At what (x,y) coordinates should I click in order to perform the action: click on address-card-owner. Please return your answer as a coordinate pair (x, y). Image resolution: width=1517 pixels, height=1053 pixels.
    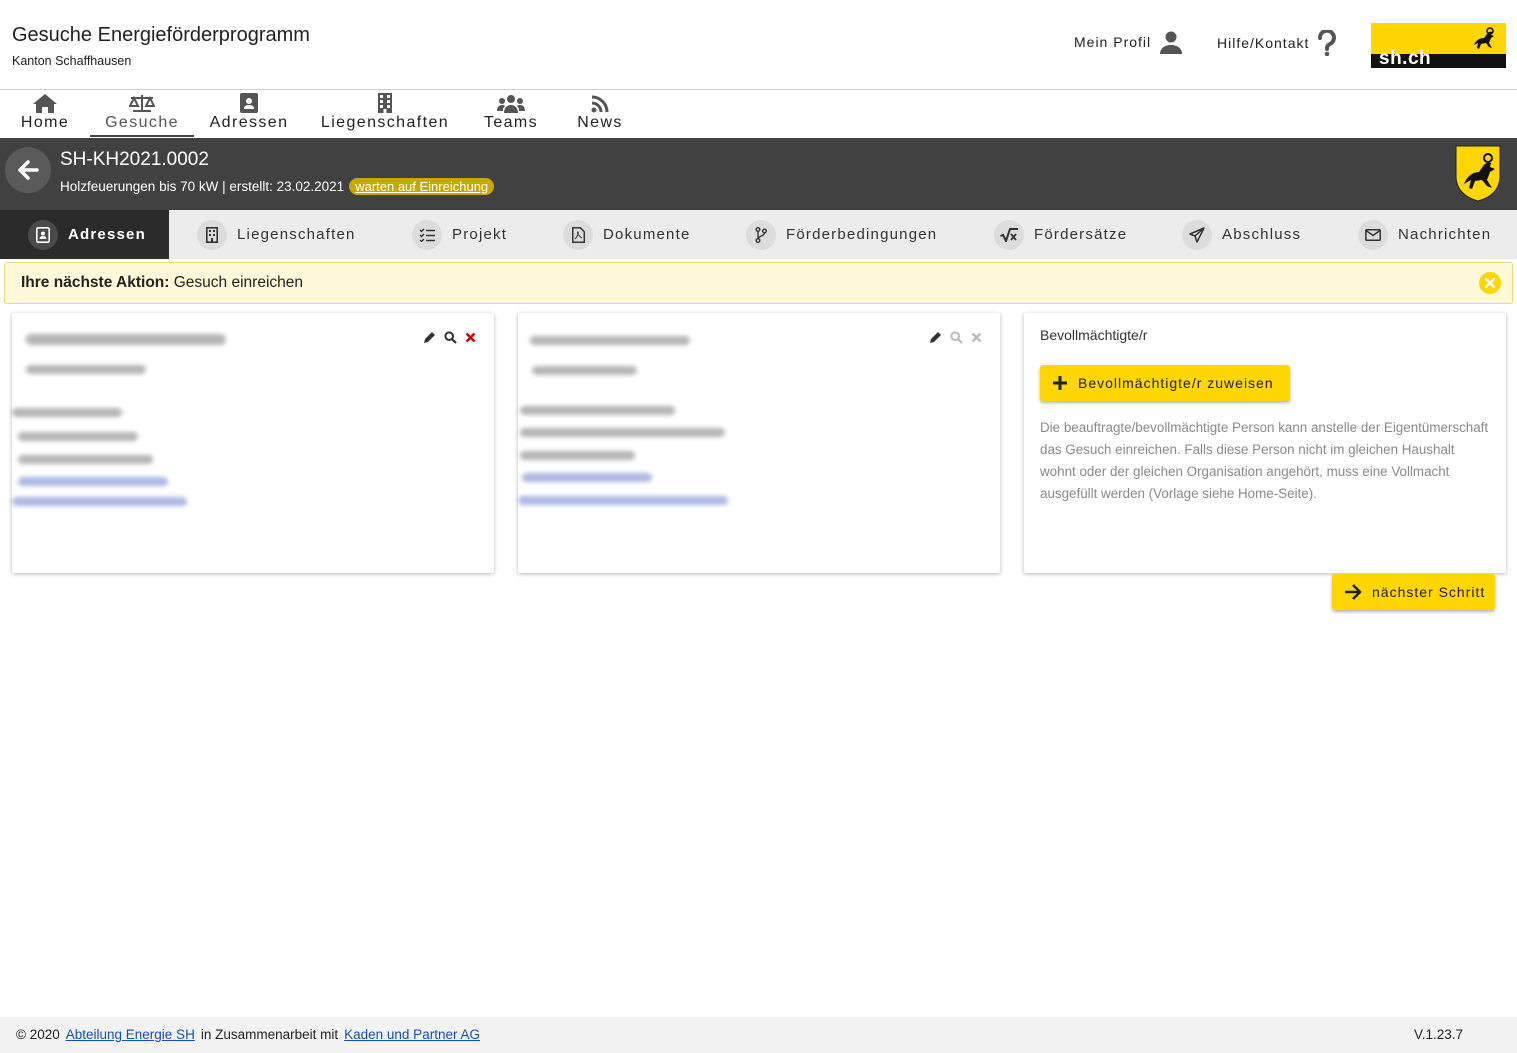
    Looking at the image, I should click on (253, 443).